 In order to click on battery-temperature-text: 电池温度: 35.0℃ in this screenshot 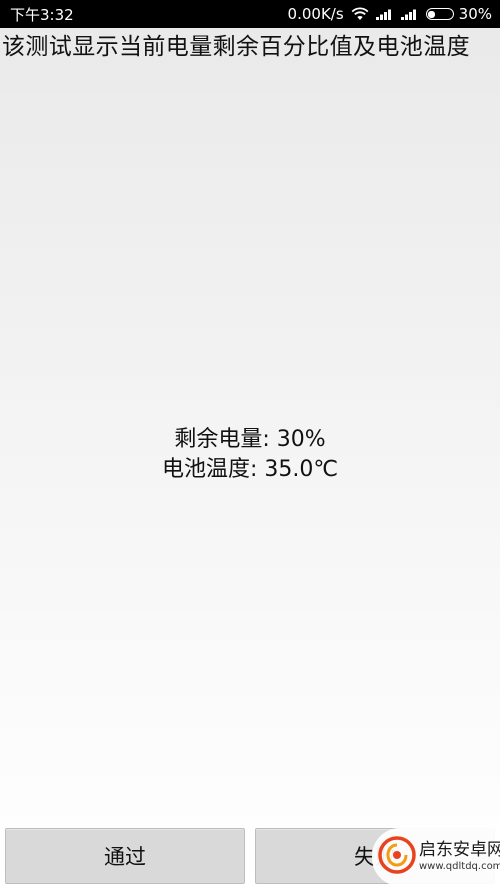, I will do `click(250, 469)`.